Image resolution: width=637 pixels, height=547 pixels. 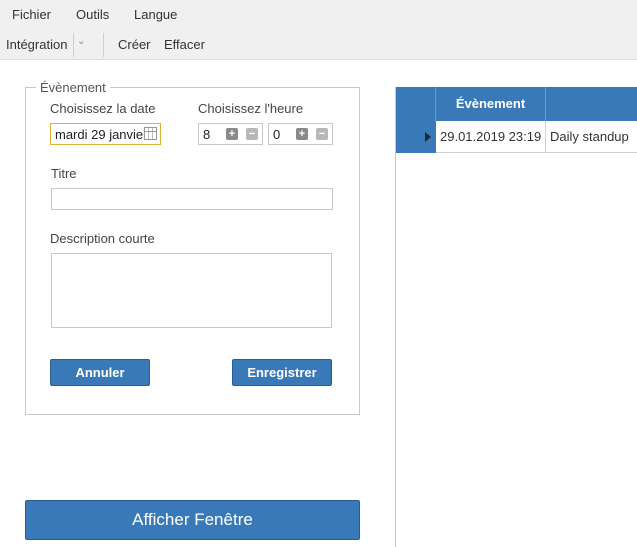 What do you see at coordinates (416, 137) in the screenshot?
I see `row-selector` at bounding box center [416, 137].